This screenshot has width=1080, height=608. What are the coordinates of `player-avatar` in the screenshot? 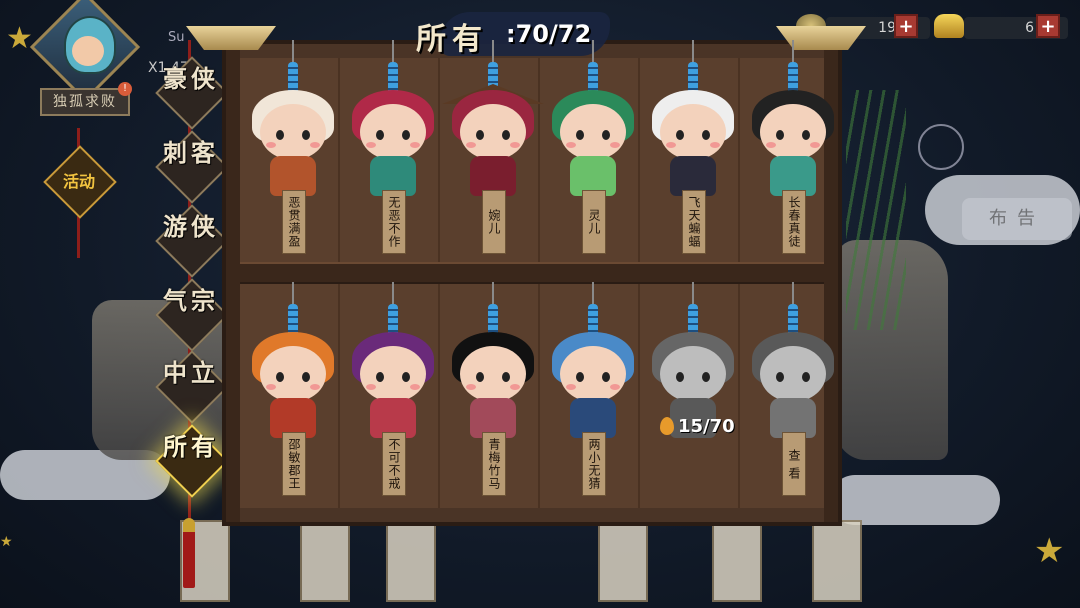 It's located at (85, 51).